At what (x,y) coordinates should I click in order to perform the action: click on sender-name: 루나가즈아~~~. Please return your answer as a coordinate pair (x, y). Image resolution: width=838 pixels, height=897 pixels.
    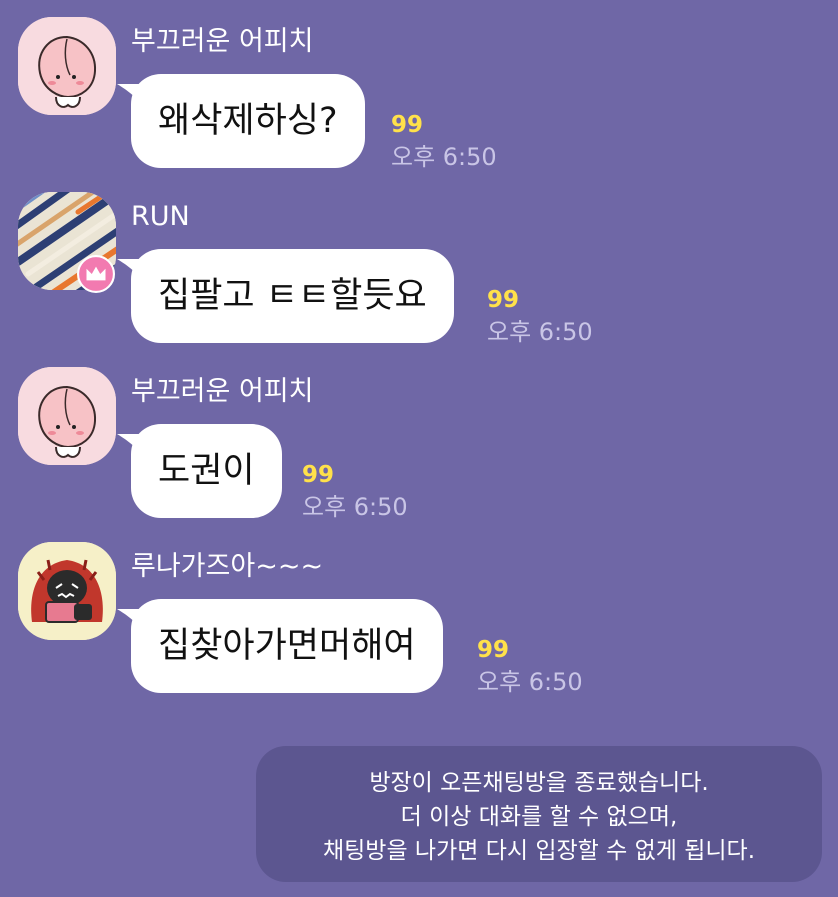
    Looking at the image, I should click on (227, 566).